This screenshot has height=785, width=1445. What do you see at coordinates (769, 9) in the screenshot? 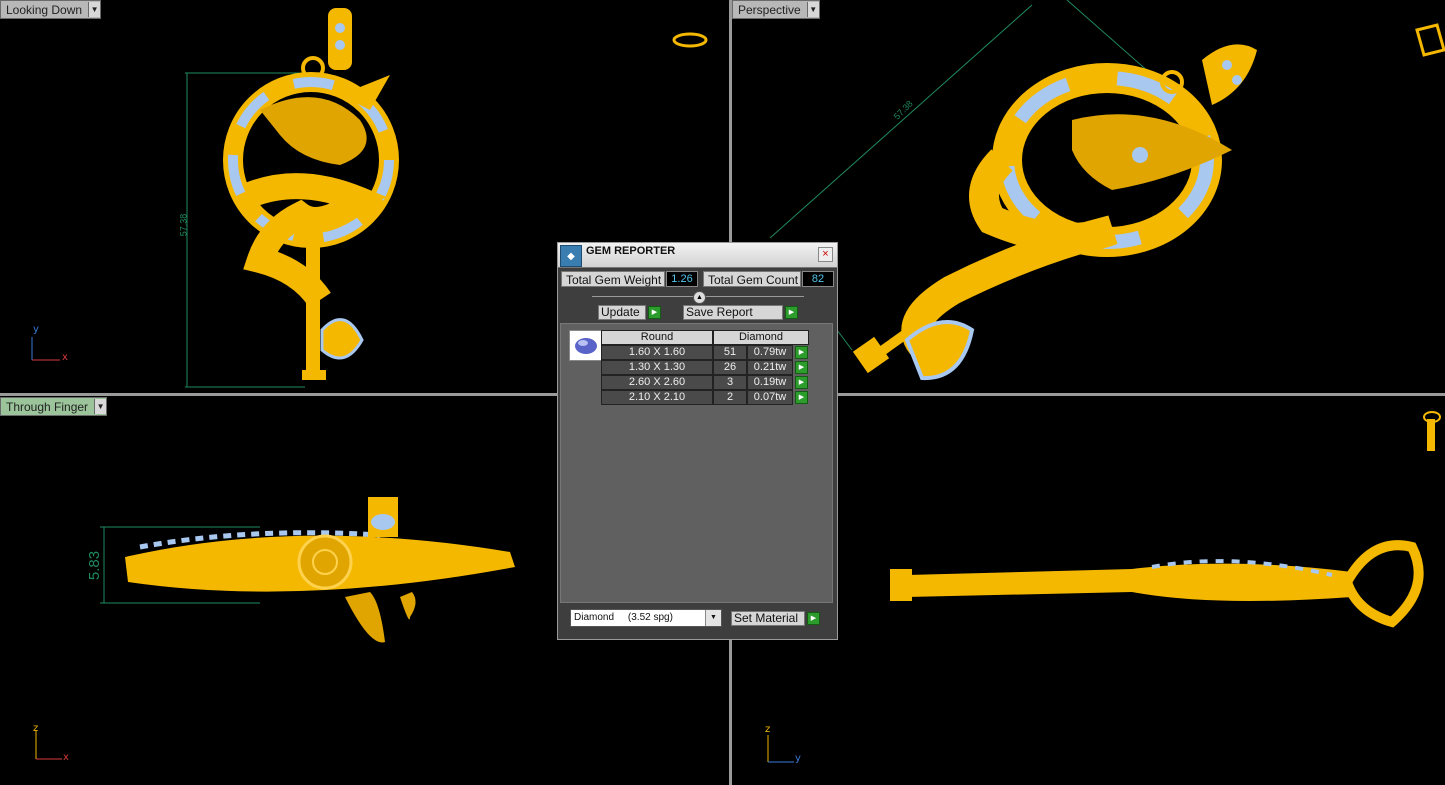
I see `viewport-label-text: Perspective` at bounding box center [769, 9].